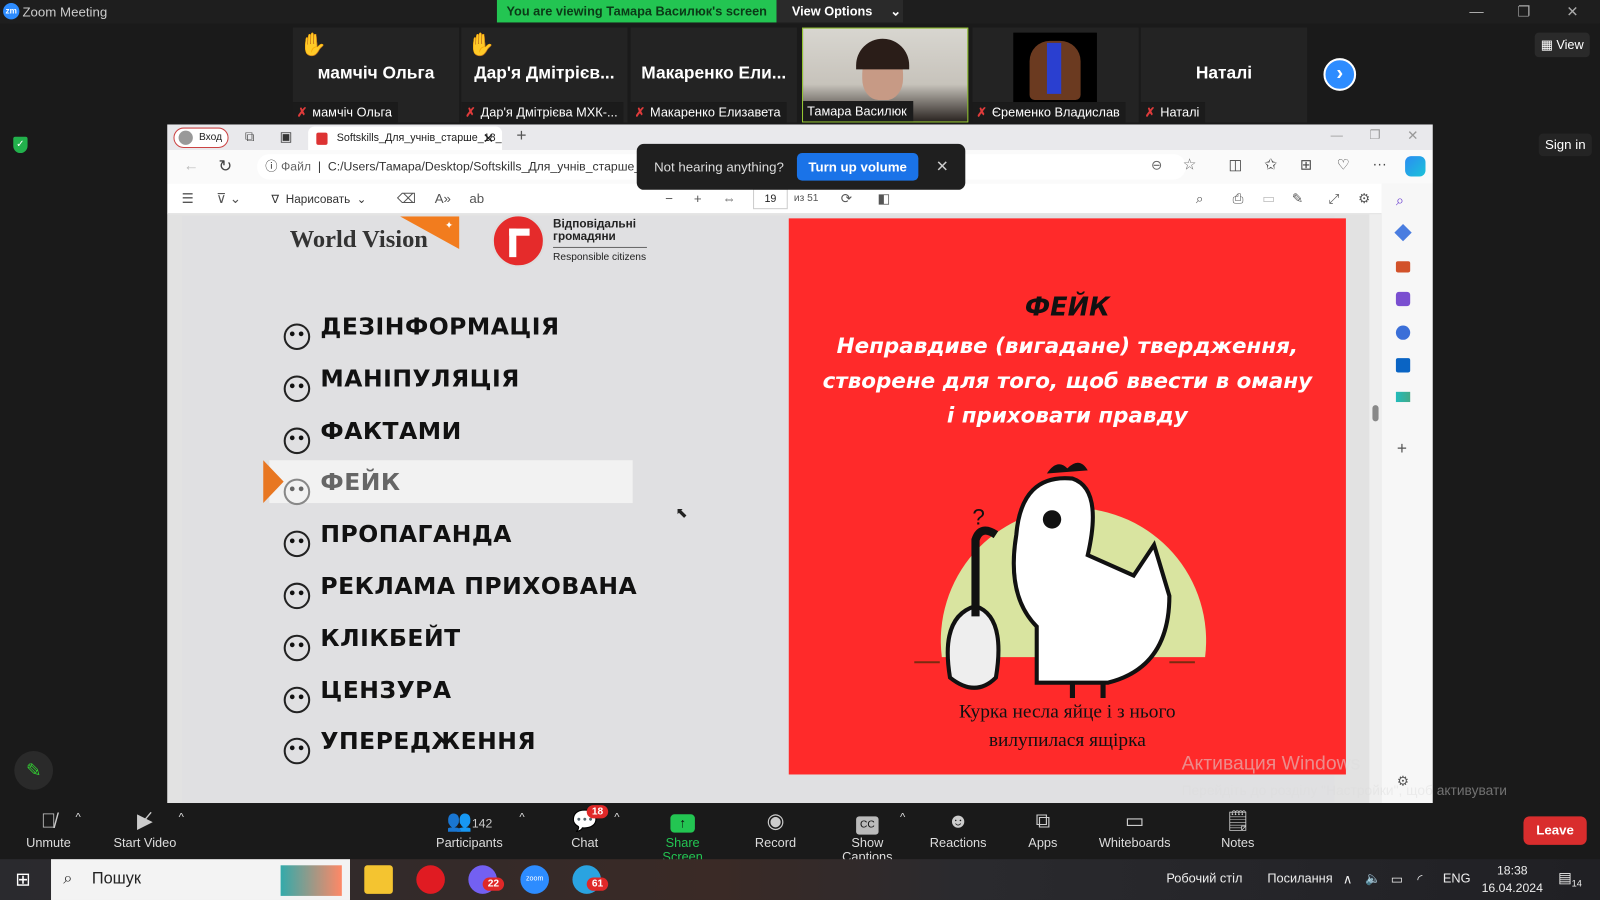 Image resolution: width=1600 pixels, height=900 pixels. I want to click on browser-essentials-icon: ♡, so click(1343, 164).